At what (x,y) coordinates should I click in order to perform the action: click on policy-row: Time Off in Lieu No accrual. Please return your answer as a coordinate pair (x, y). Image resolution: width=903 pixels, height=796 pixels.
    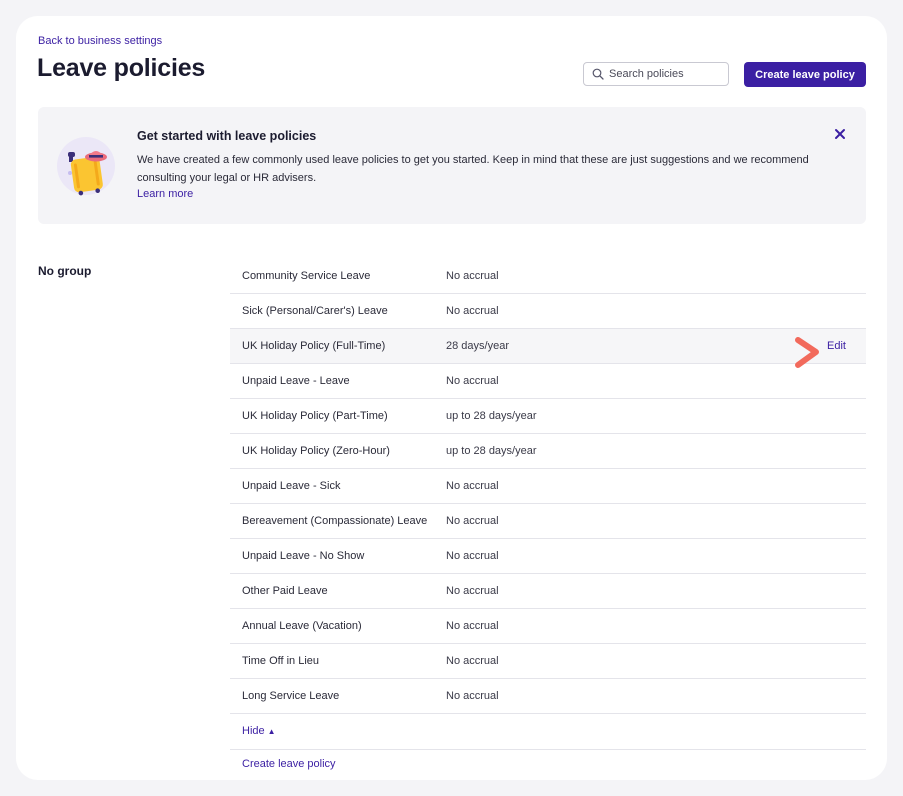
    Looking at the image, I should click on (548, 661).